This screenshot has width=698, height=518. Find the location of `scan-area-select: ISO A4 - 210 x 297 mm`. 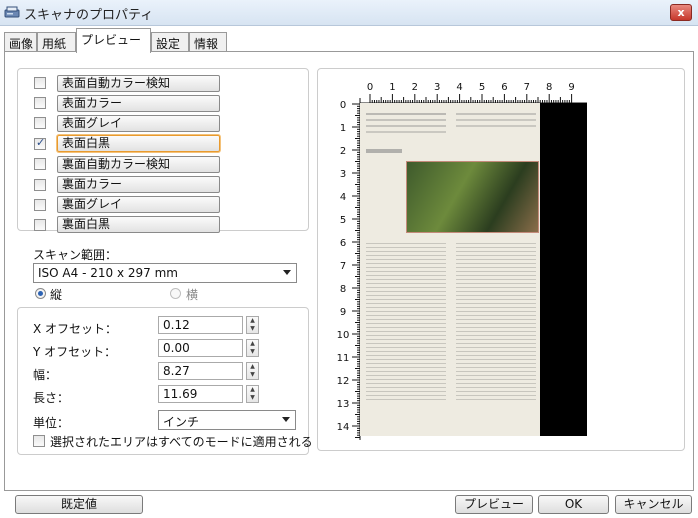

scan-area-select: ISO A4 - 210 x 297 mm is located at coordinates (165, 273).